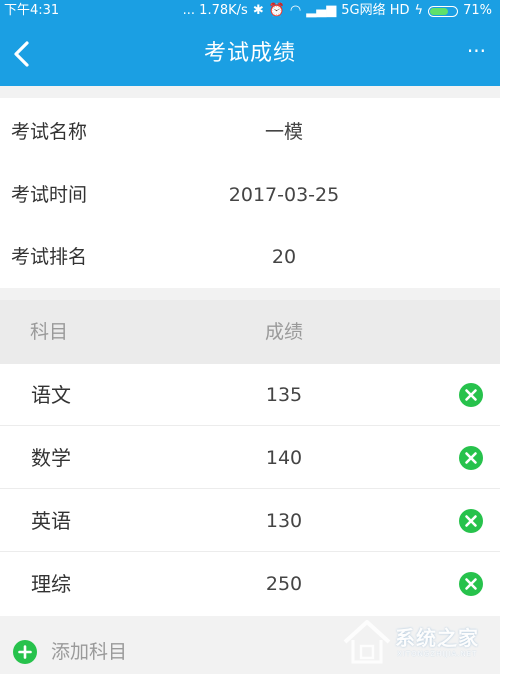 This screenshot has height=674, width=508. I want to click on exam-date-row: 考试时间 2017-03-25, so click(250, 195).